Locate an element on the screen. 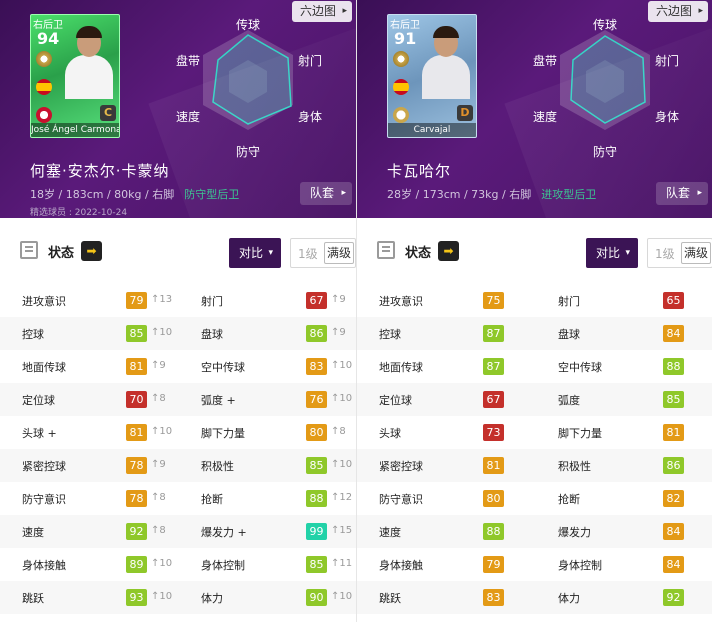  radar-label-physical: 身体 is located at coordinates (667, 117).